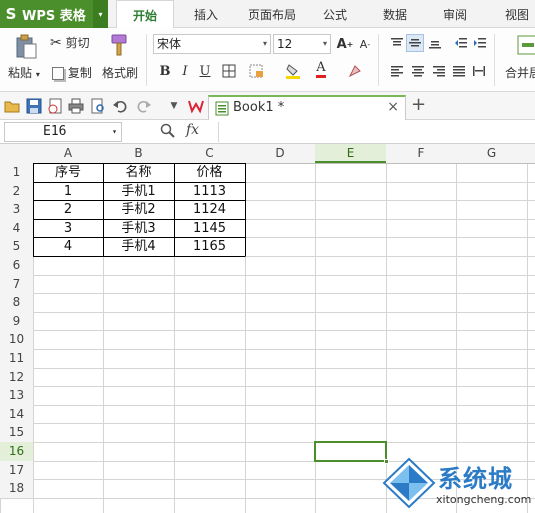 This screenshot has height=513, width=535. Describe the element at coordinates (212, 44) in the screenshot. I see `font-name-select: 宋体 ▾` at that location.